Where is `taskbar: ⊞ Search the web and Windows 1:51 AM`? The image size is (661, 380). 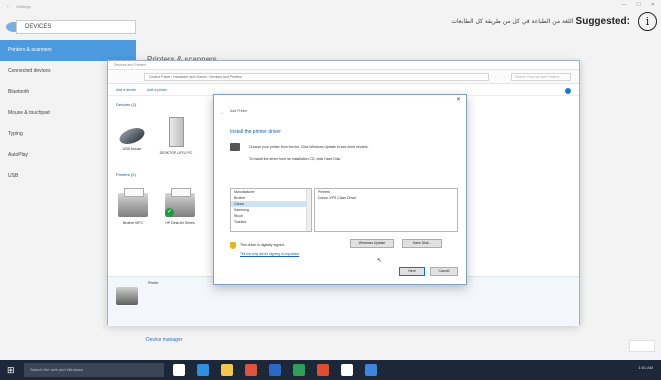 taskbar: ⊞ Search the web and Windows 1:51 AM is located at coordinates (330, 370).